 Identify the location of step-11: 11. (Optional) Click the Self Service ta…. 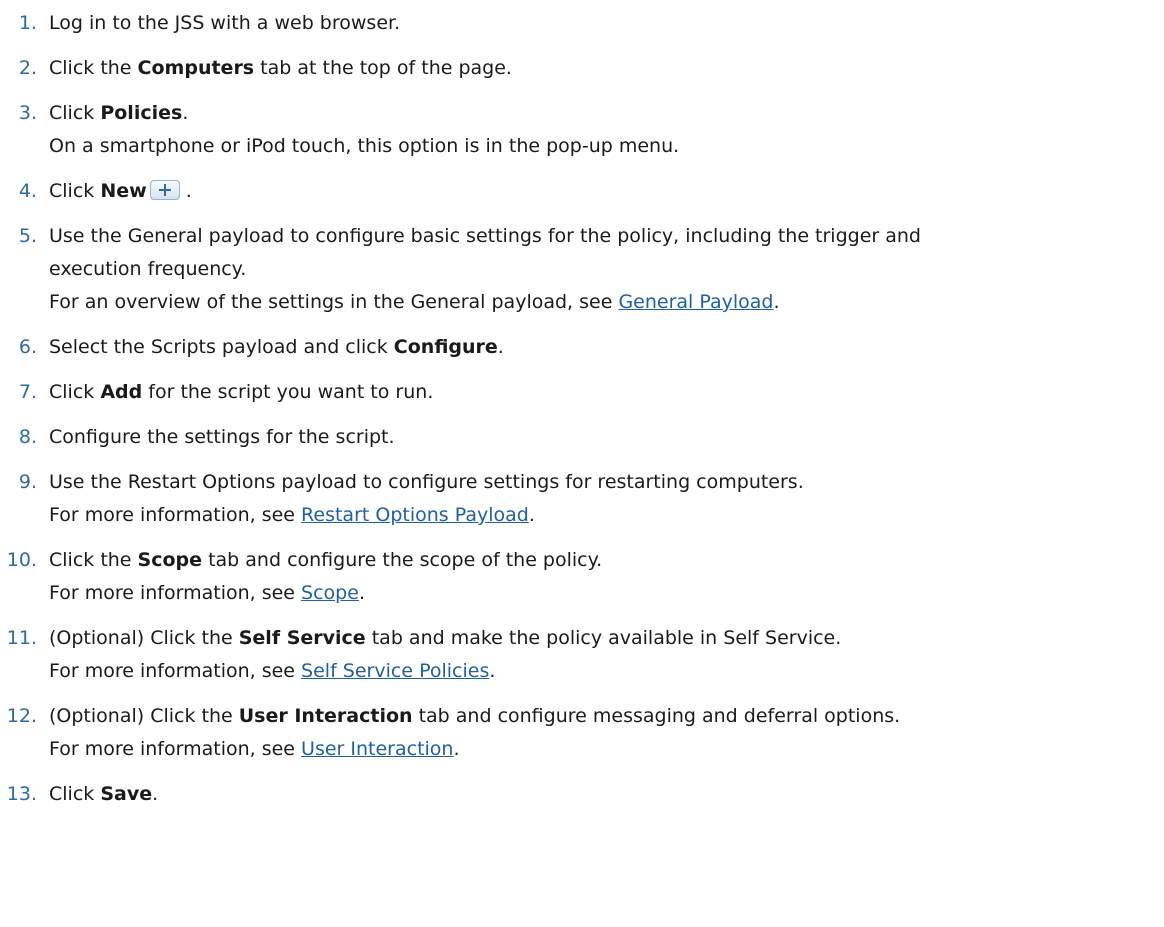
(582, 655).